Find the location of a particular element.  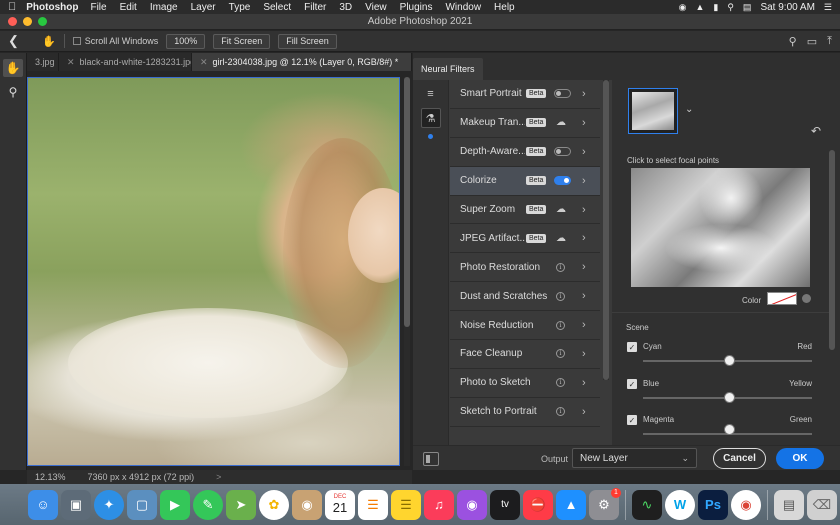

menu-3d: 3D is located at coordinates (345, 7).